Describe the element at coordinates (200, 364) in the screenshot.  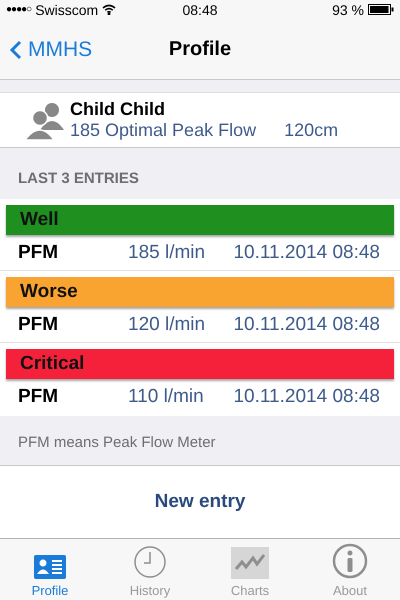
I see `status-banner: Critical` at that location.